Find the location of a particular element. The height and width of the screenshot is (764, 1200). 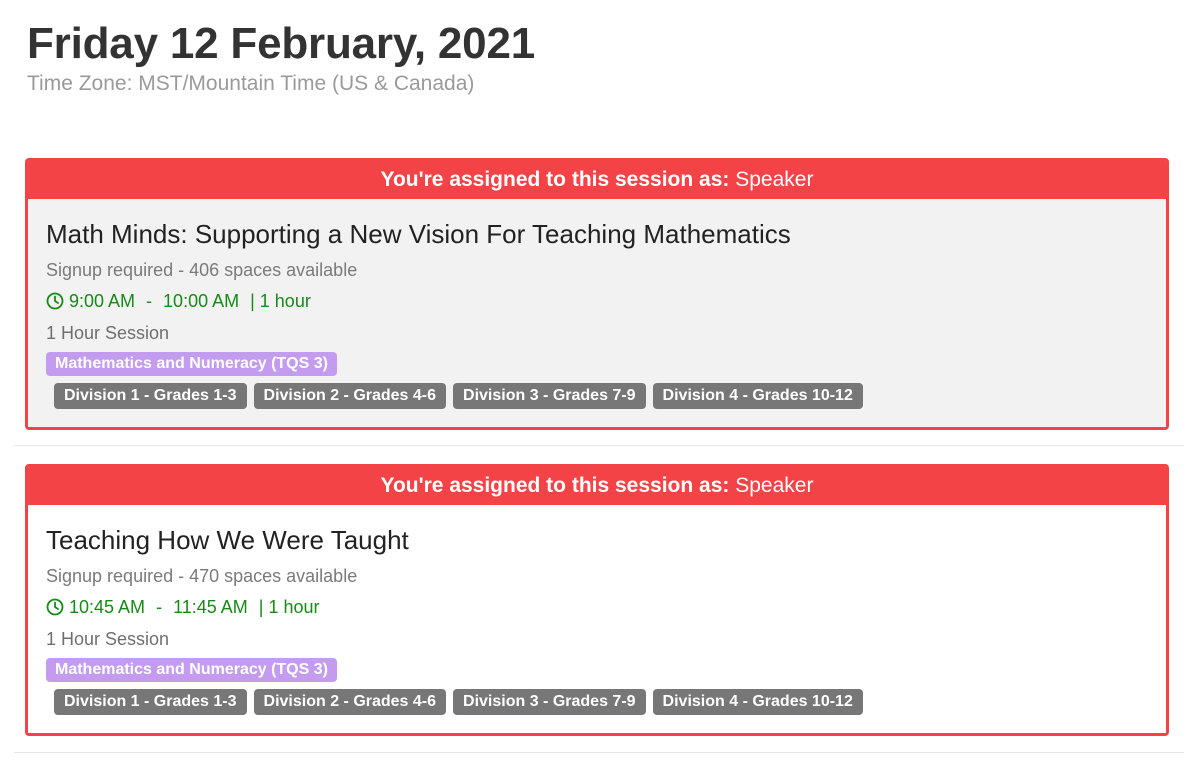

end-time: 11:45 AM is located at coordinates (210, 607).